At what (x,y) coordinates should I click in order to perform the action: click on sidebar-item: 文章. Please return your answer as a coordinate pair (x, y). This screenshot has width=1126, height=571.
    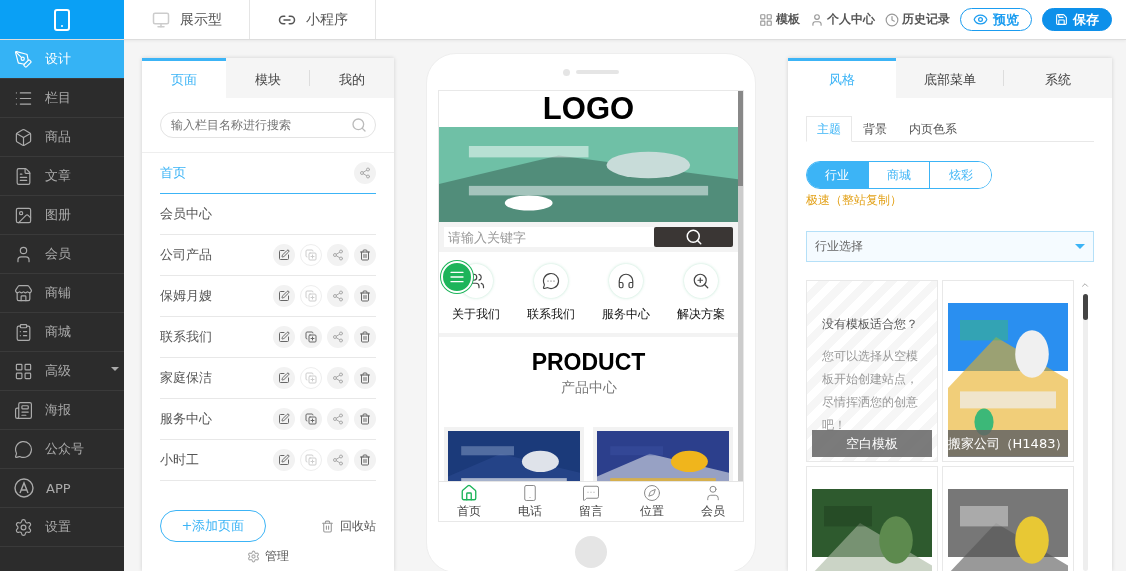
    Looking at the image, I should click on (62, 176).